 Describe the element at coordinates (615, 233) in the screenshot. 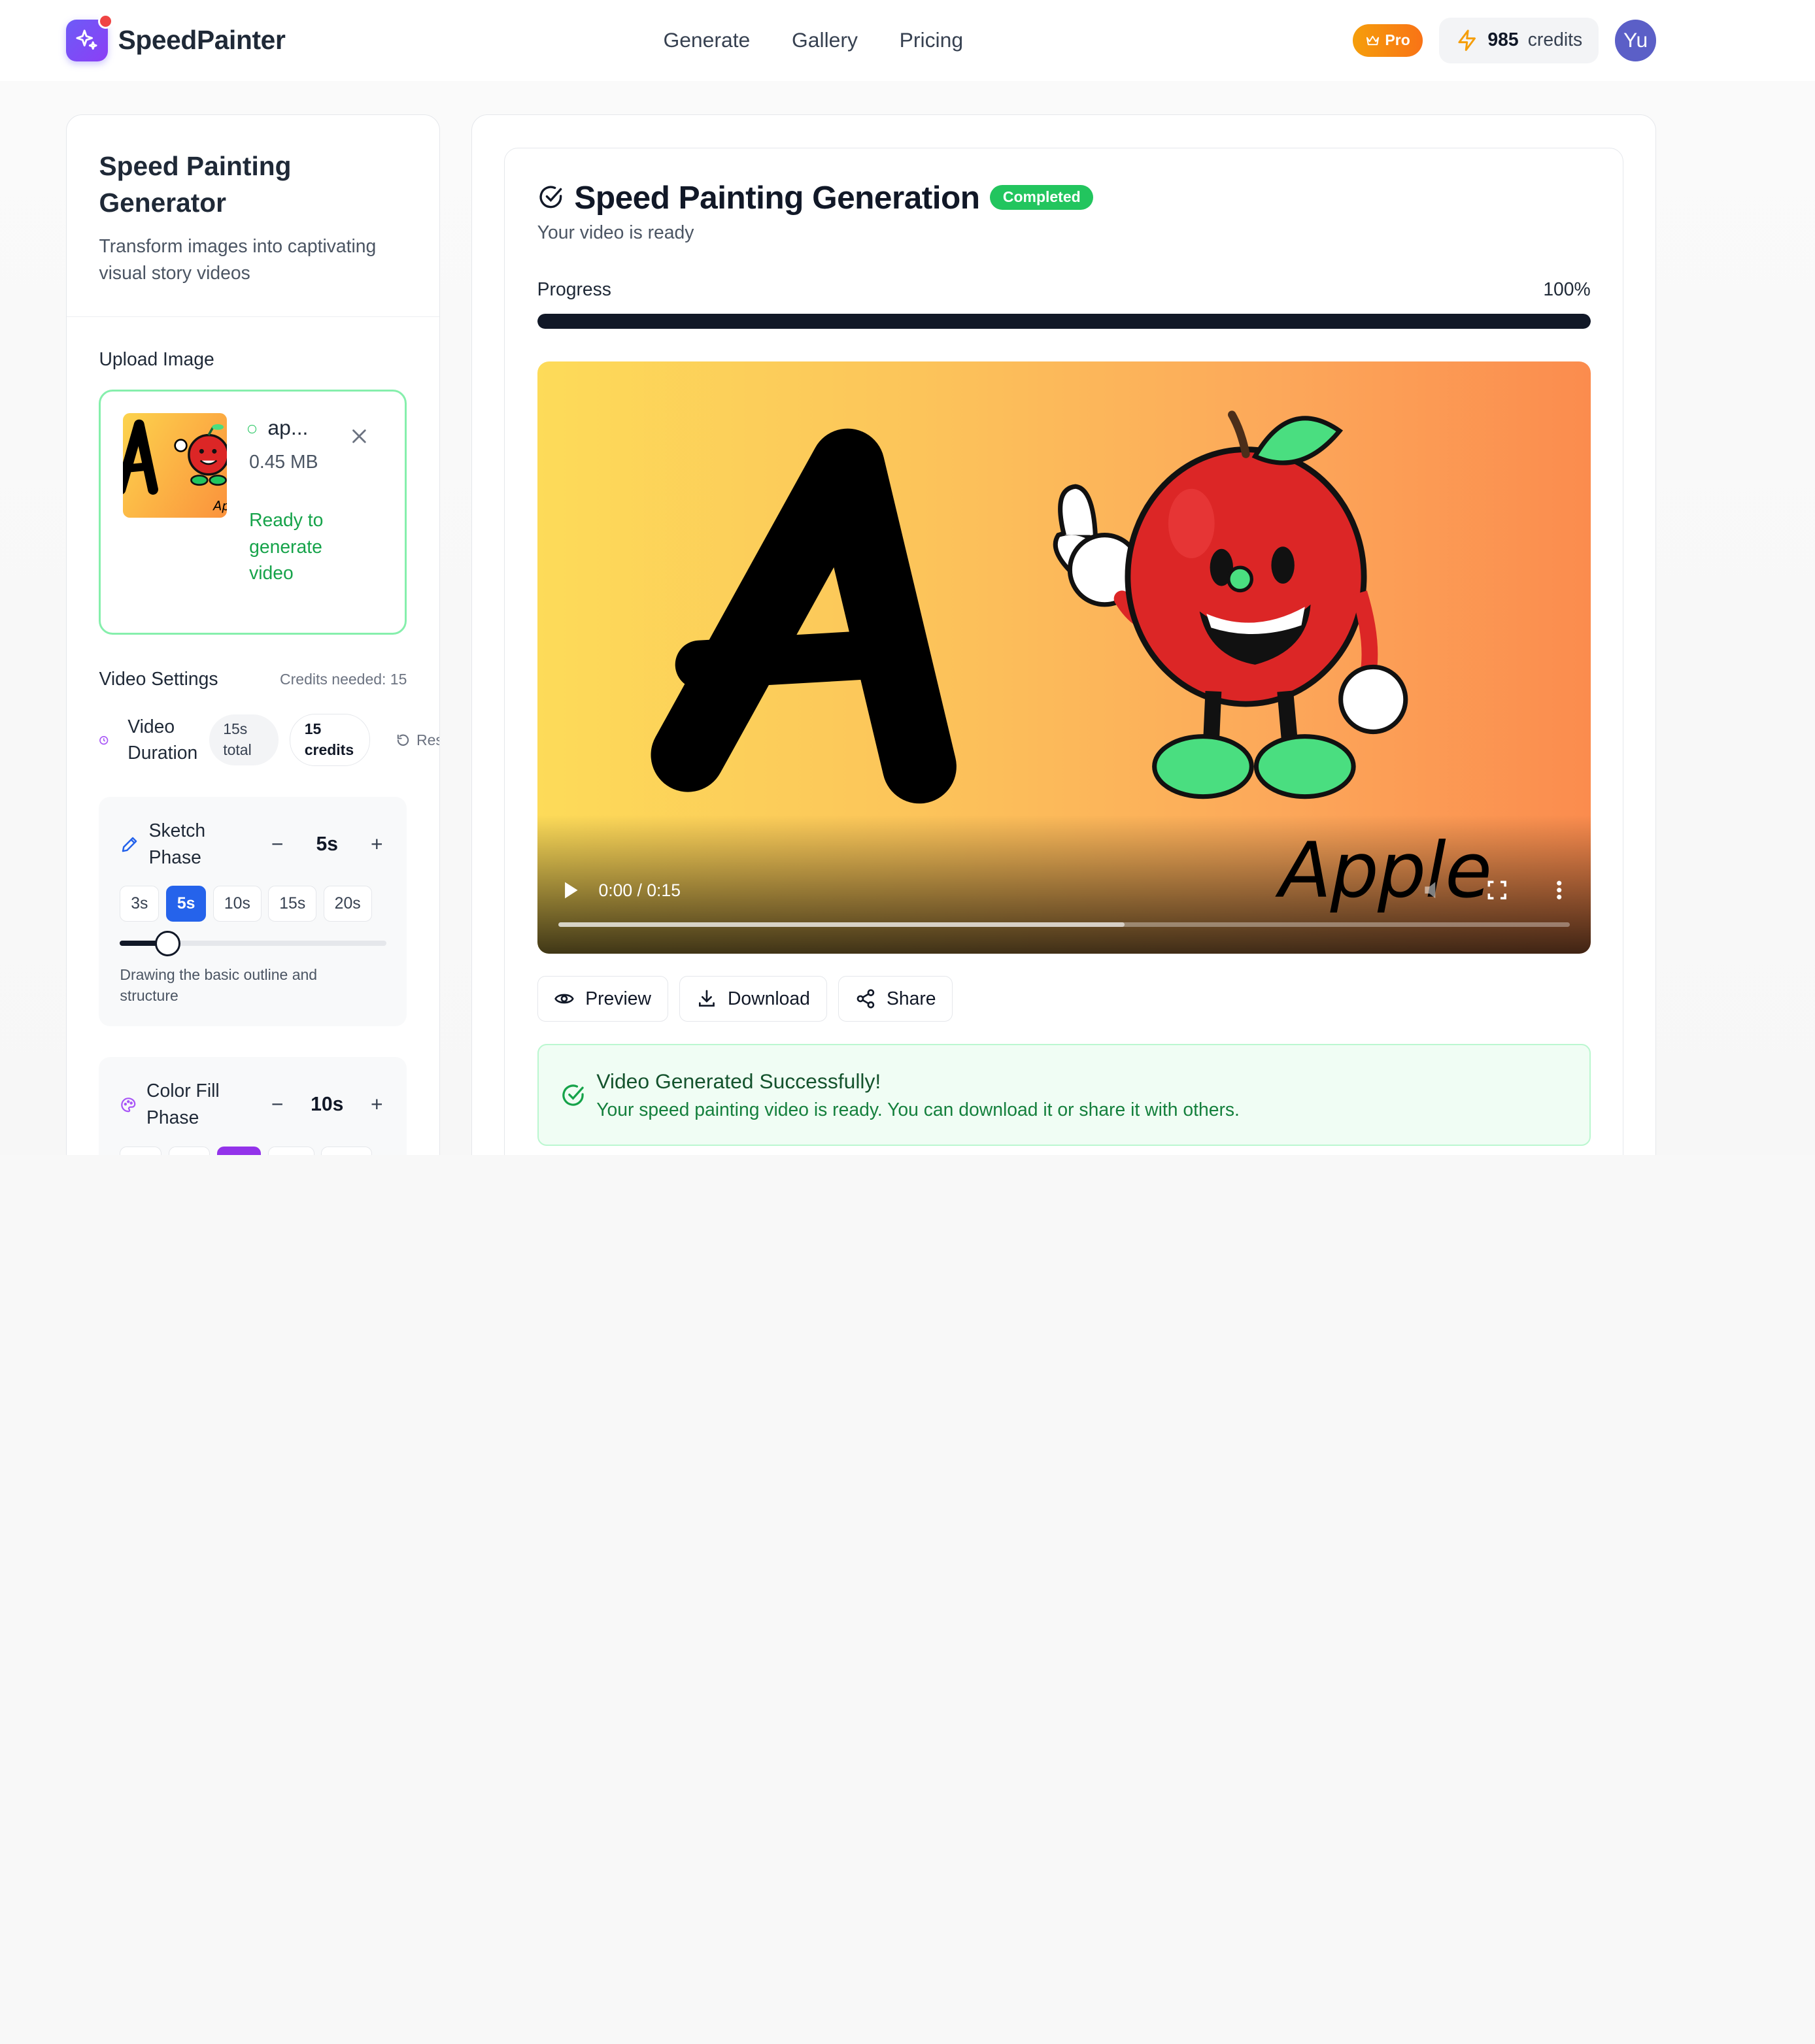

I see `generation-subtitle: Your video is ready` at that location.